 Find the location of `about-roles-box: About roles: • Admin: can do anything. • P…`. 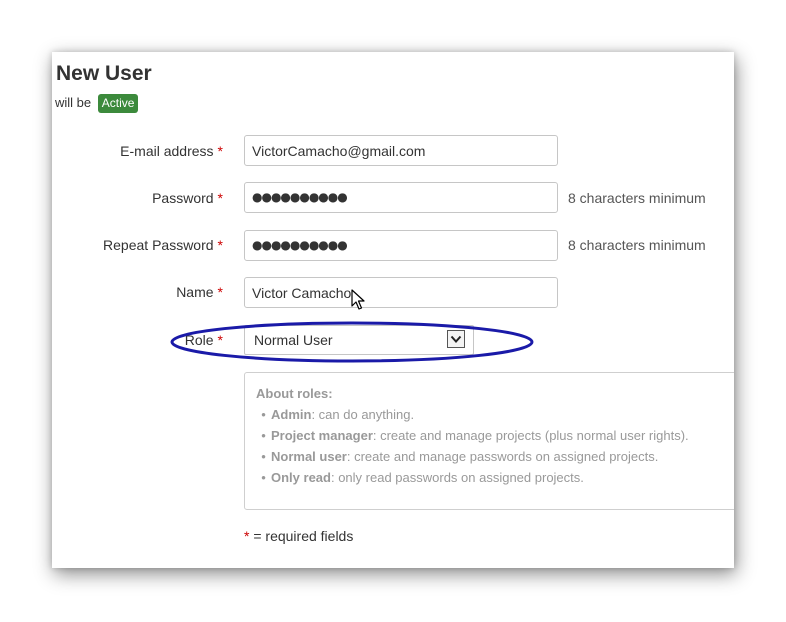

about-roles-box: About roles: • Admin: can do anything. • P… is located at coordinates (489, 441).